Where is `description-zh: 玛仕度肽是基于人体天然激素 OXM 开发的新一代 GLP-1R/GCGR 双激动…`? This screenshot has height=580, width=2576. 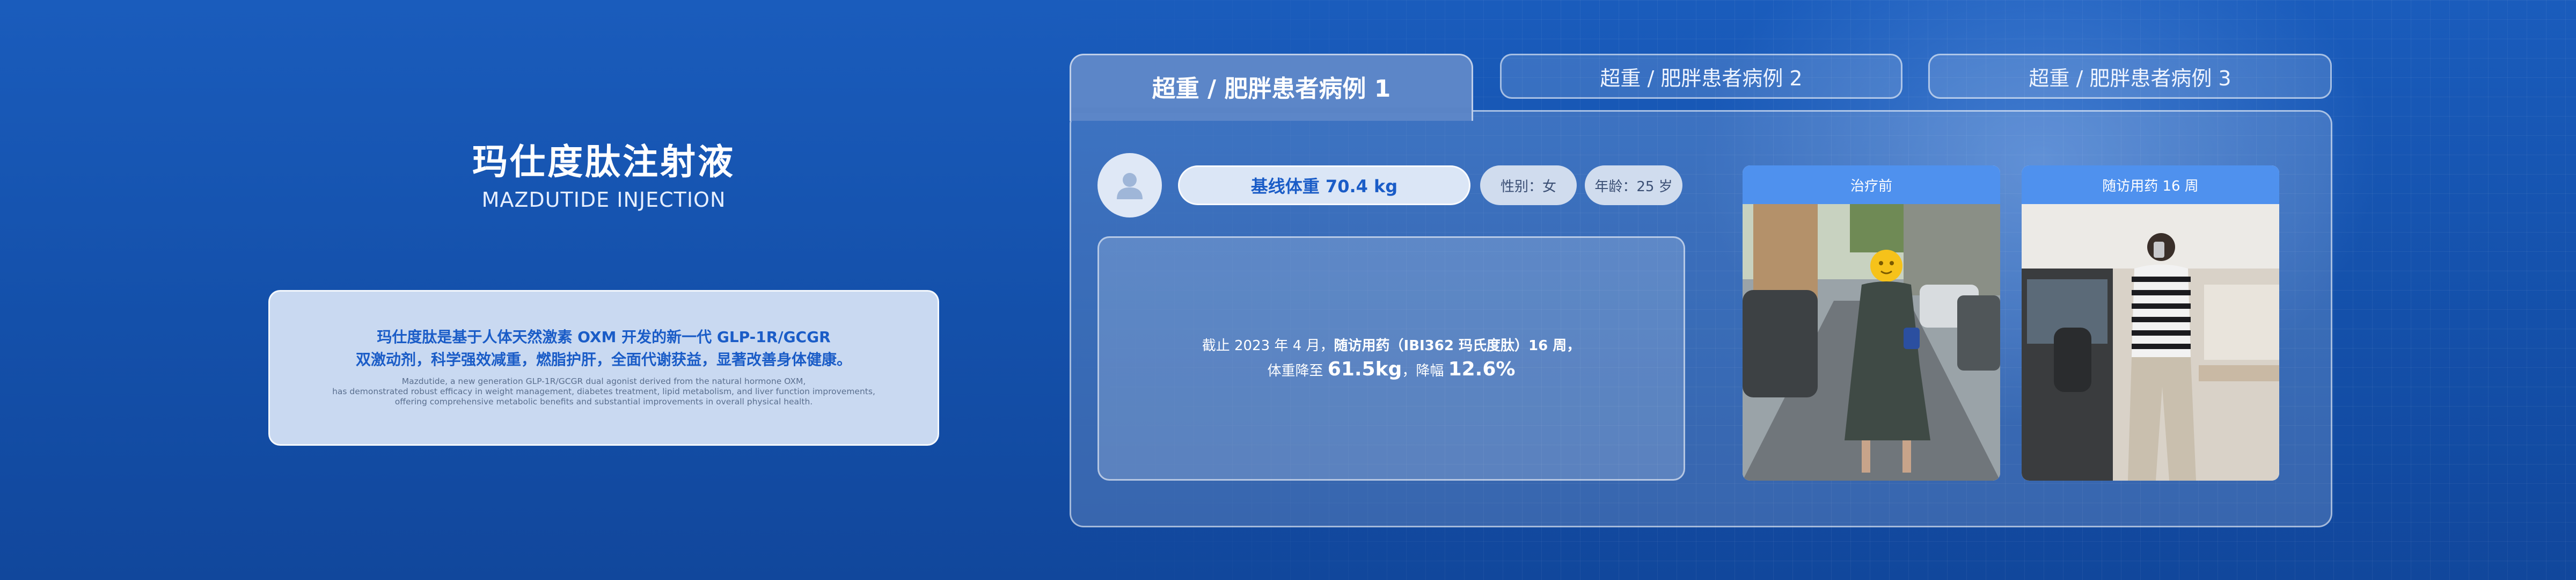 description-zh: 玛仕度肽是基于人体天然激素 OXM 开发的新一代 GLP-1R/GCGR 双激动… is located at coordinates (604, 348).